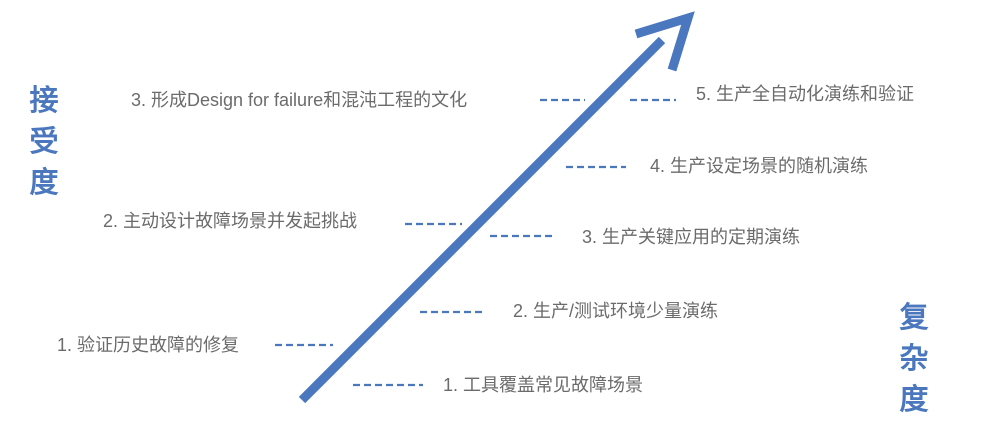 This screenshot has width=994, height=440. What do you see at coordinates (759, 166) in the screenshot?
I see `right-item-4: 4. 生产设定场景的随机演练` at bounding box center [759, 166].